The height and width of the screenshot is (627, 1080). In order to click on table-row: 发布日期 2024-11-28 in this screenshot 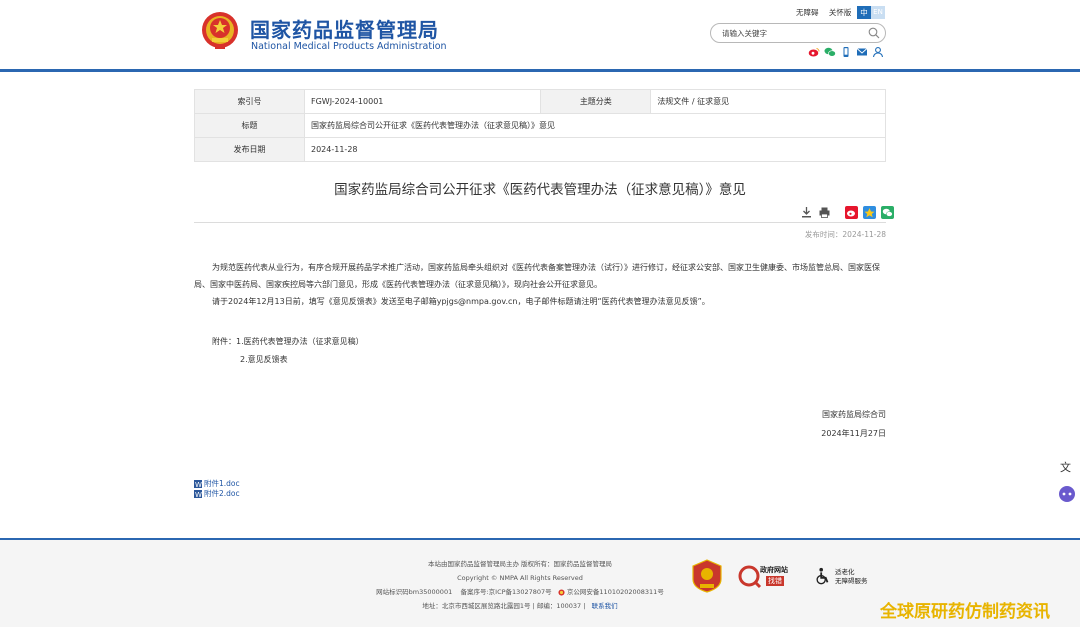, I will do `click(540, 149)`.